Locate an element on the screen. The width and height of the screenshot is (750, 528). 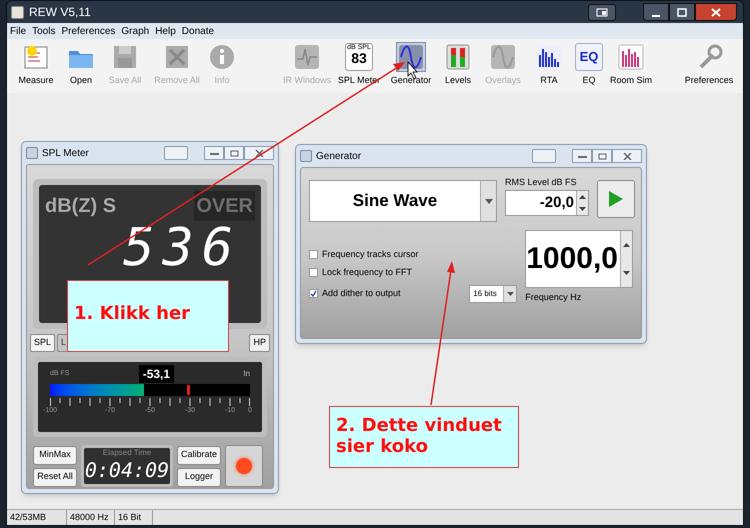
toolbar-button: RTA is located at coordinates (549, 65).